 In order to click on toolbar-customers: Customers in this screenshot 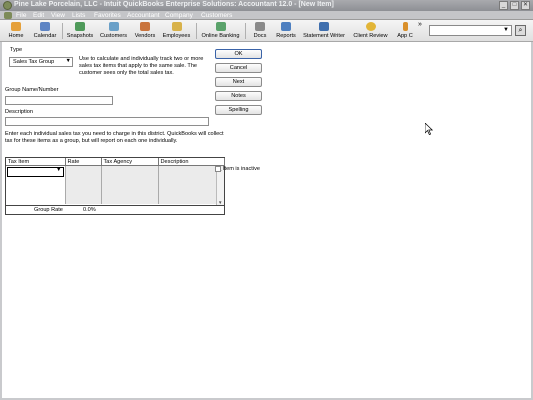, I will do `click(113, 31)`.